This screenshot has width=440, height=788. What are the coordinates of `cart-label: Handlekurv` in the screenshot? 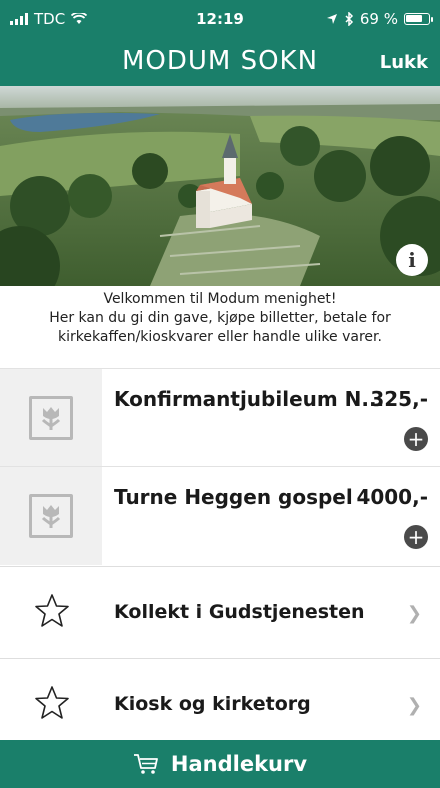 It's located at (239, 764).